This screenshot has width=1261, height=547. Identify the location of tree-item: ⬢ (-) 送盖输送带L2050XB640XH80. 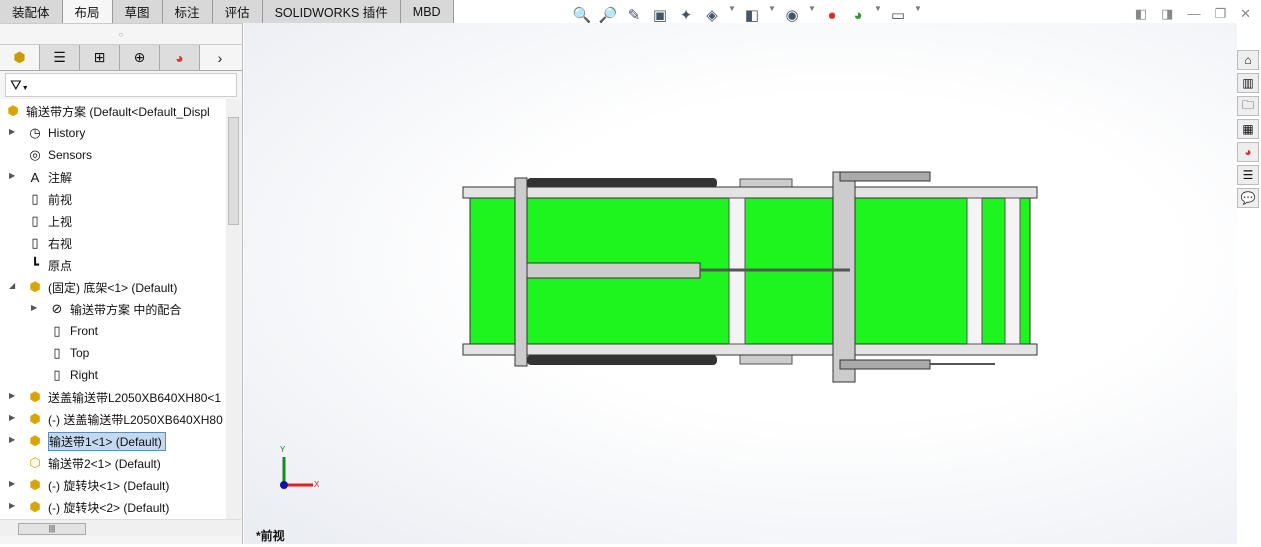
(124, 419).